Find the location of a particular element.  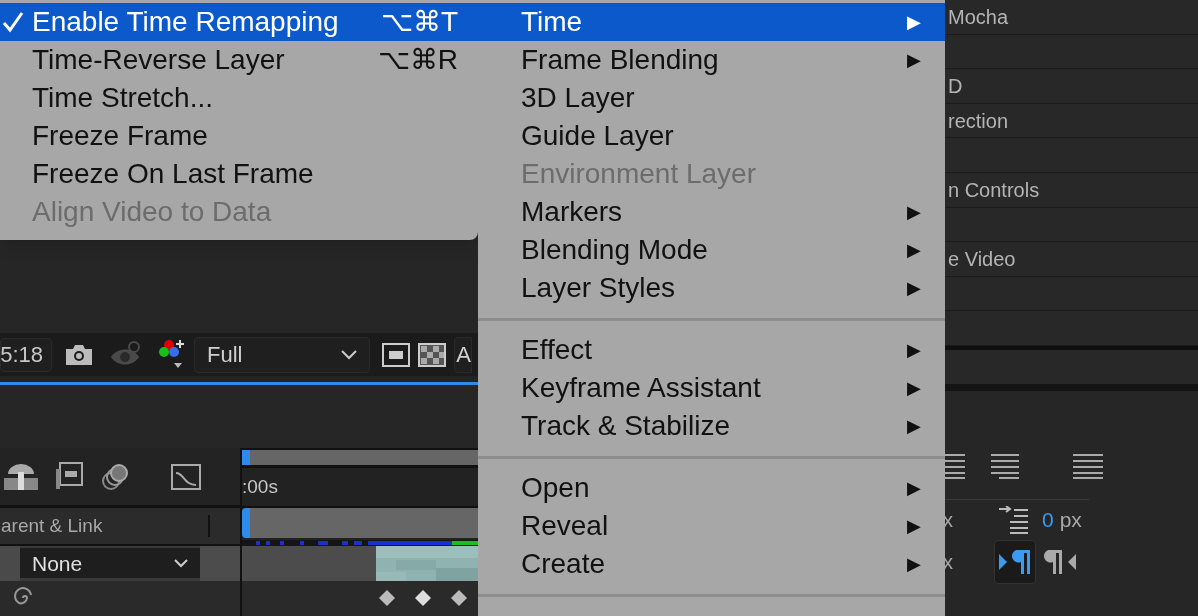

indent-value: 0 is located at coordinates (1048, 520).